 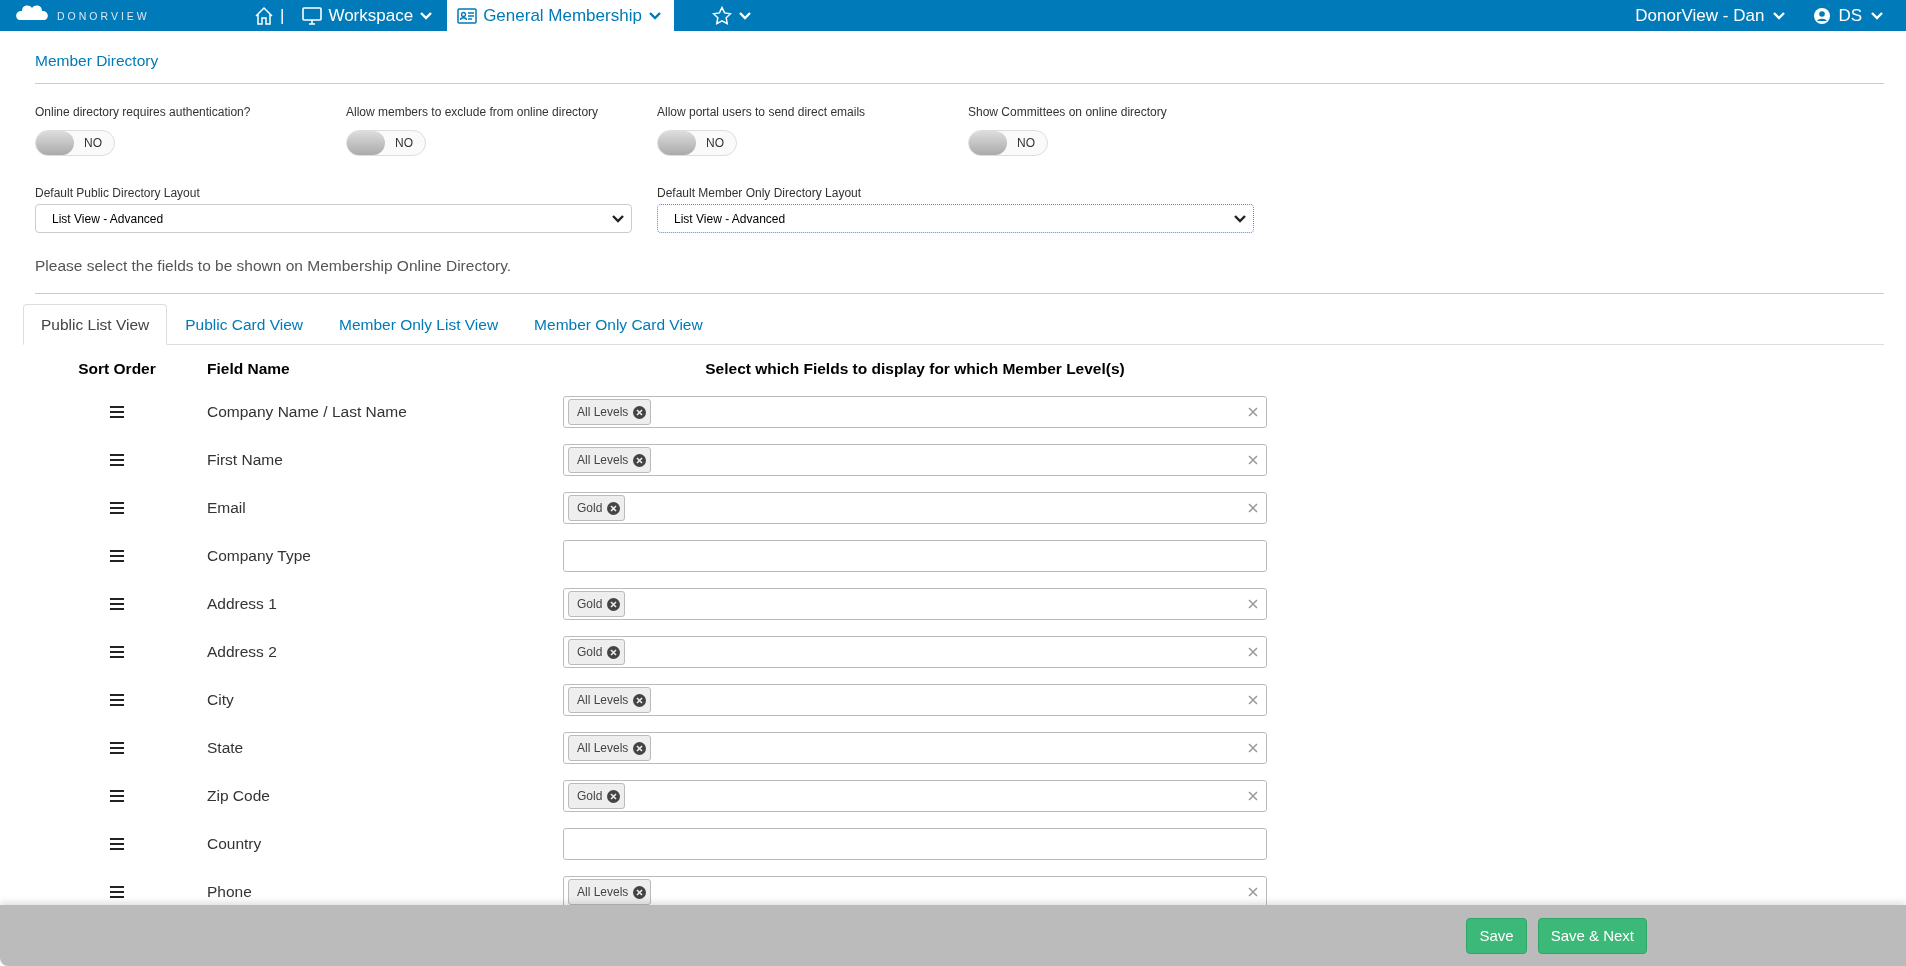 What do you see at coordinates (103, 15) in the screenshot?
I see `brand-name: DONORVIEW` at bounding box center [103, 15].